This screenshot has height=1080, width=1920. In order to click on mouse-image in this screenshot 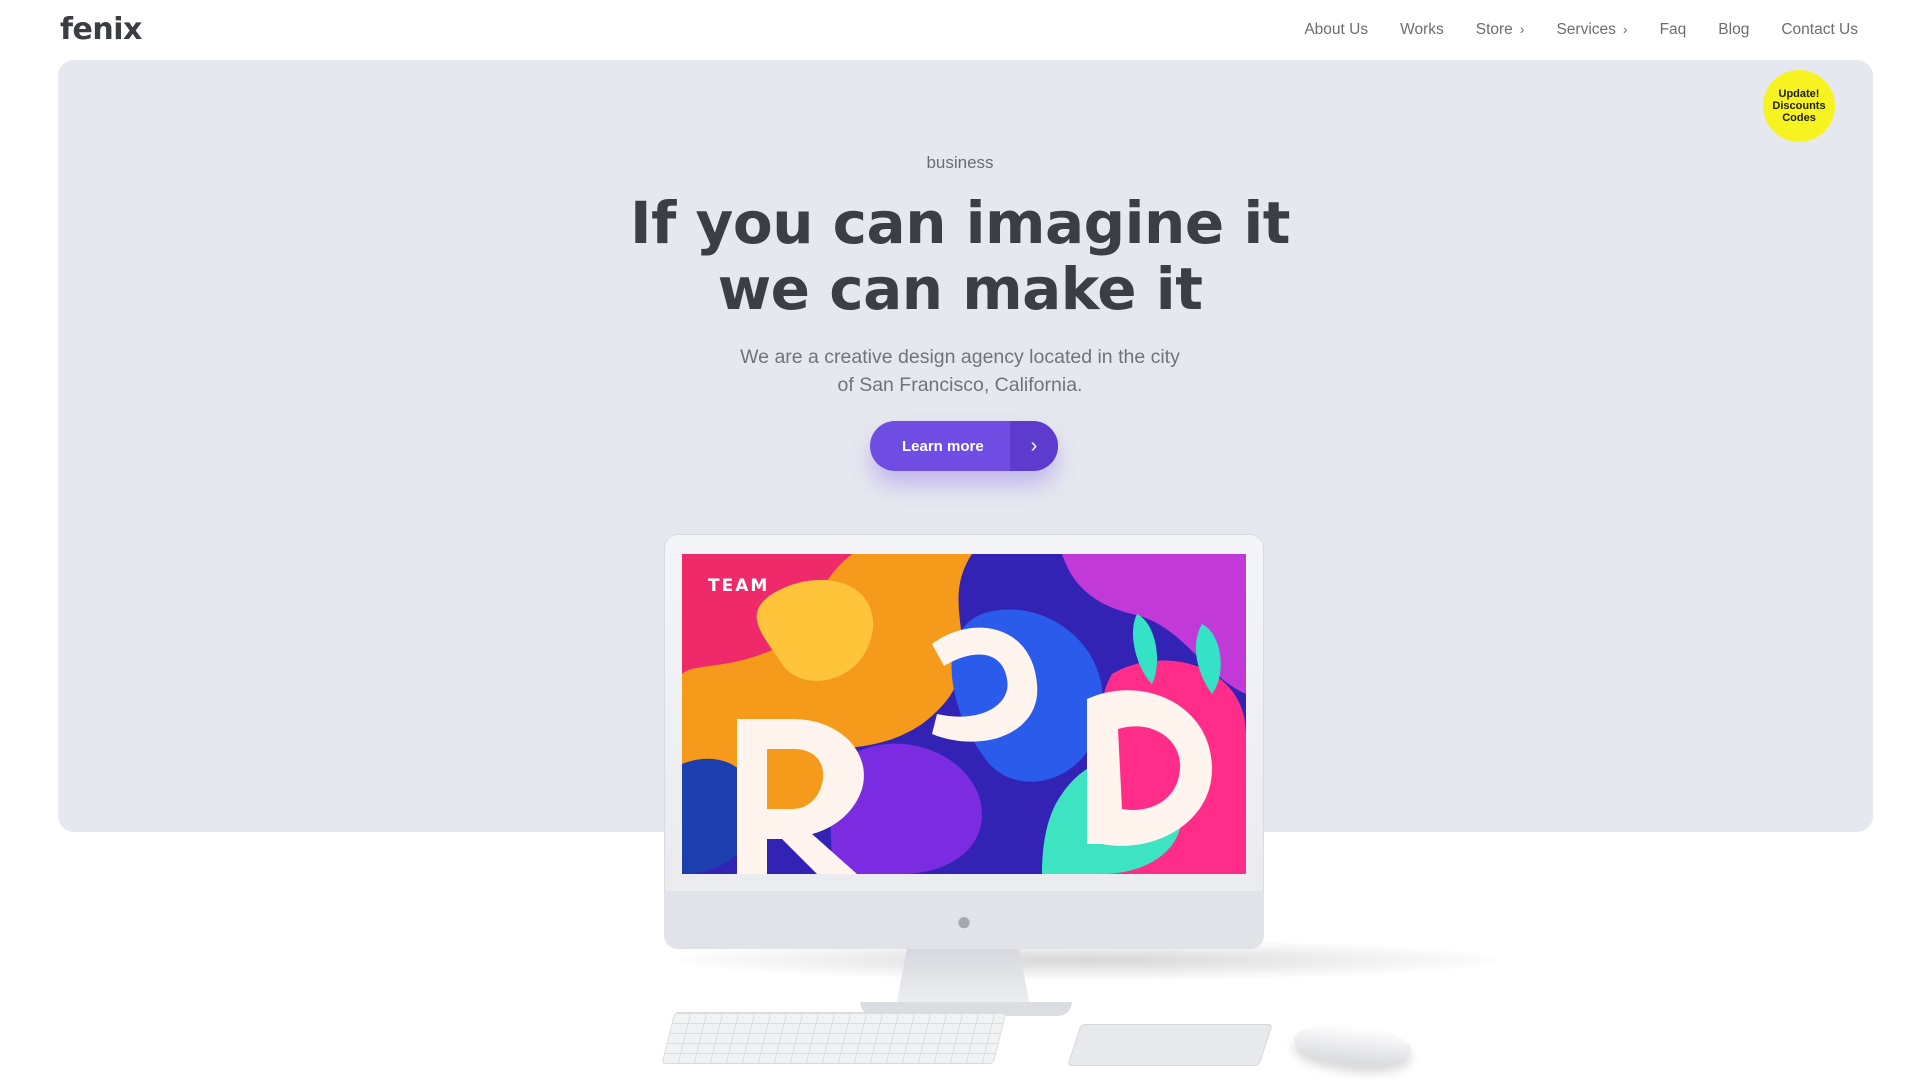, I will do `click(1353, 1045)`.